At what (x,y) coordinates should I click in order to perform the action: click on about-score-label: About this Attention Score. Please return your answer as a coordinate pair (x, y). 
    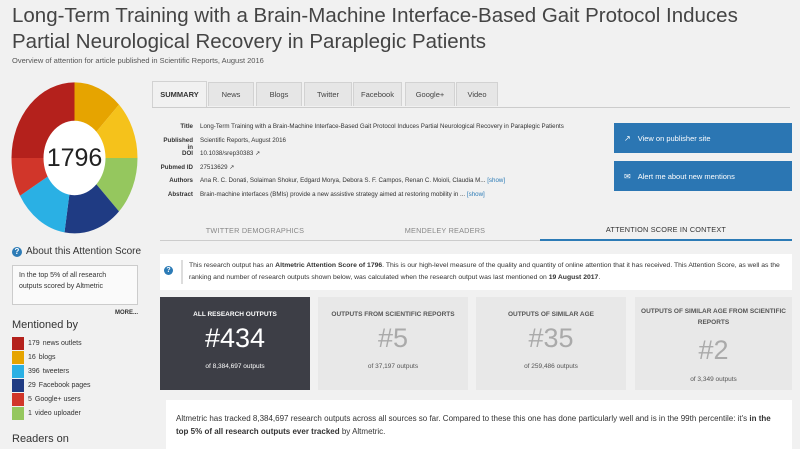
    Looking at the image, I should click on (84, 251).